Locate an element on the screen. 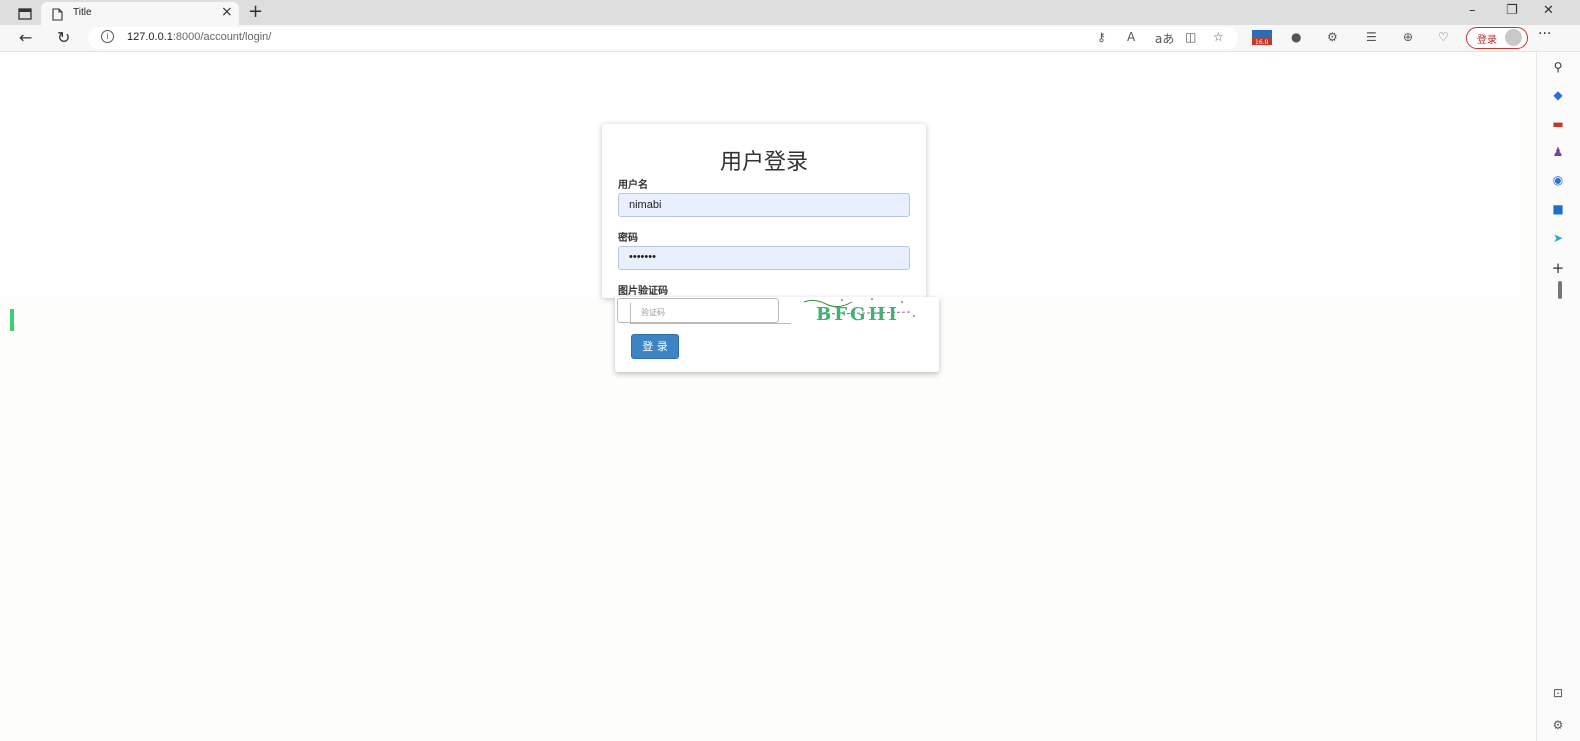 This screenshot has width=1580, height=741. copilot-icon: ◉ is located at coordinates (1558, 180).